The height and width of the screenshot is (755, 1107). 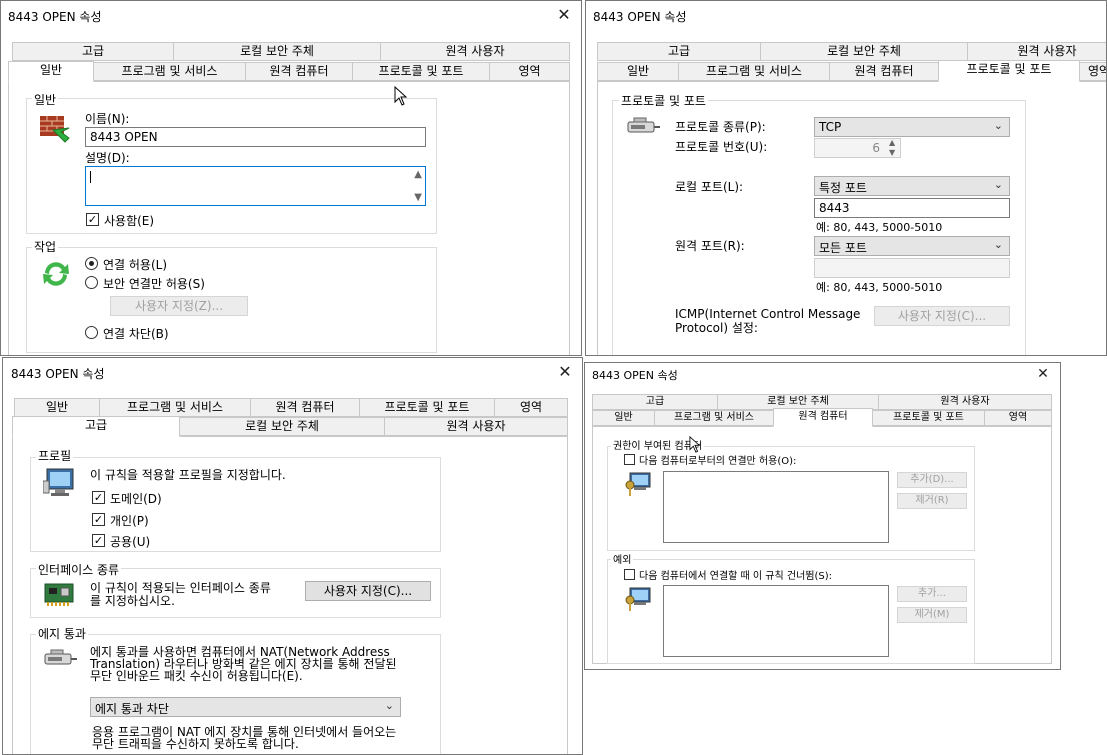 I want to click on protocol-type-select: TCP ⌄, so click(x=912, y=127).